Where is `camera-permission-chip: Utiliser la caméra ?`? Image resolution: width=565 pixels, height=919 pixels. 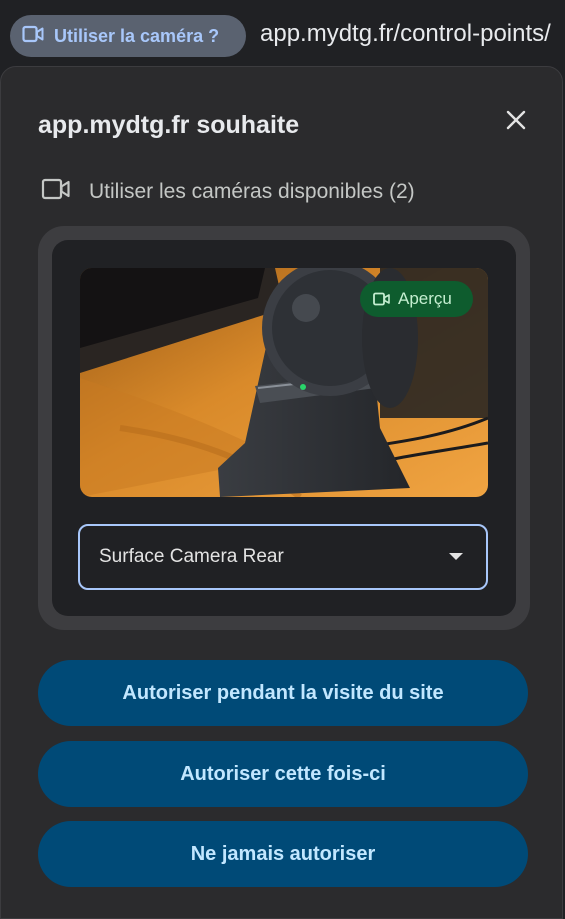
camera-permission-chip: Utiliser la caméra ? is located at coordinates (128, 36).